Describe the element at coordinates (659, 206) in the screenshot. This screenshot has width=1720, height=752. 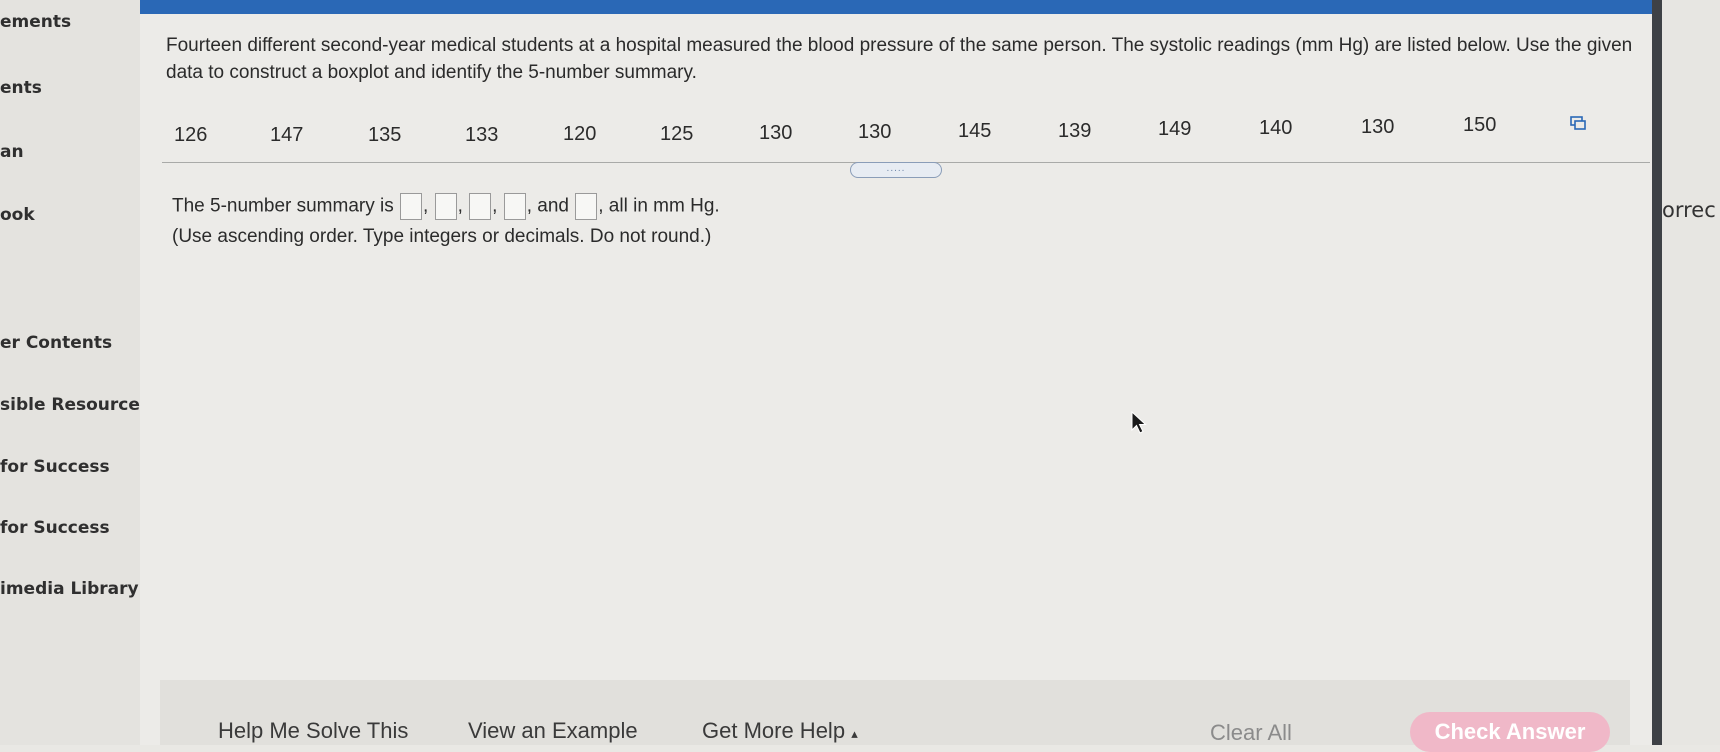
I see `answer-suffix: , all in mm Hg.` at that location.